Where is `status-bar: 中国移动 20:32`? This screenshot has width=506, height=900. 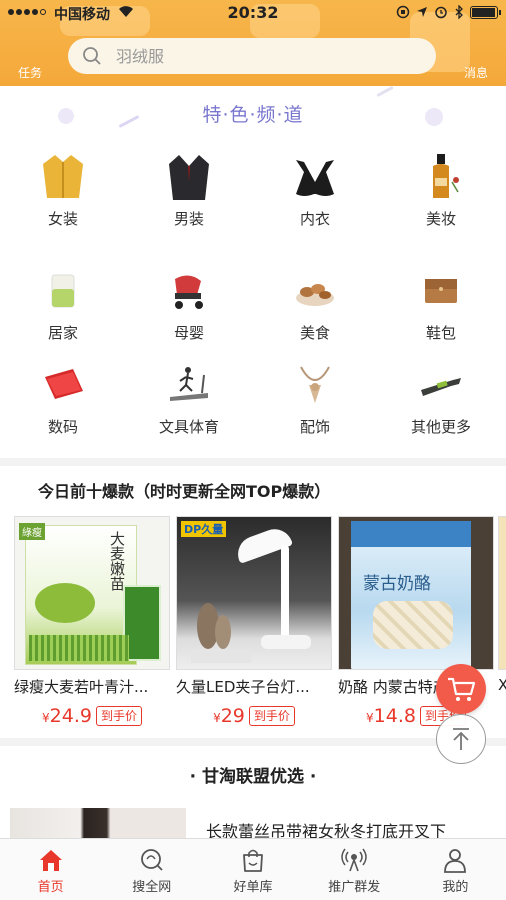 status-bar: 中国移动 20:32 is located at coordinates (253, 13).